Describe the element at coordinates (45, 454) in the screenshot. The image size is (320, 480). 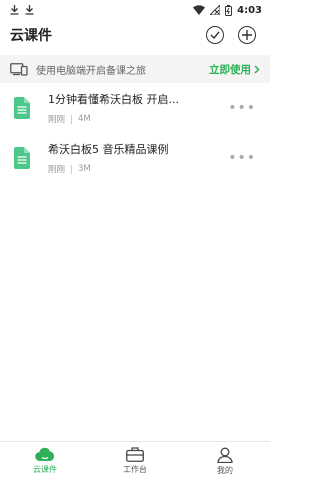
I see `cloud-icon` at that location.